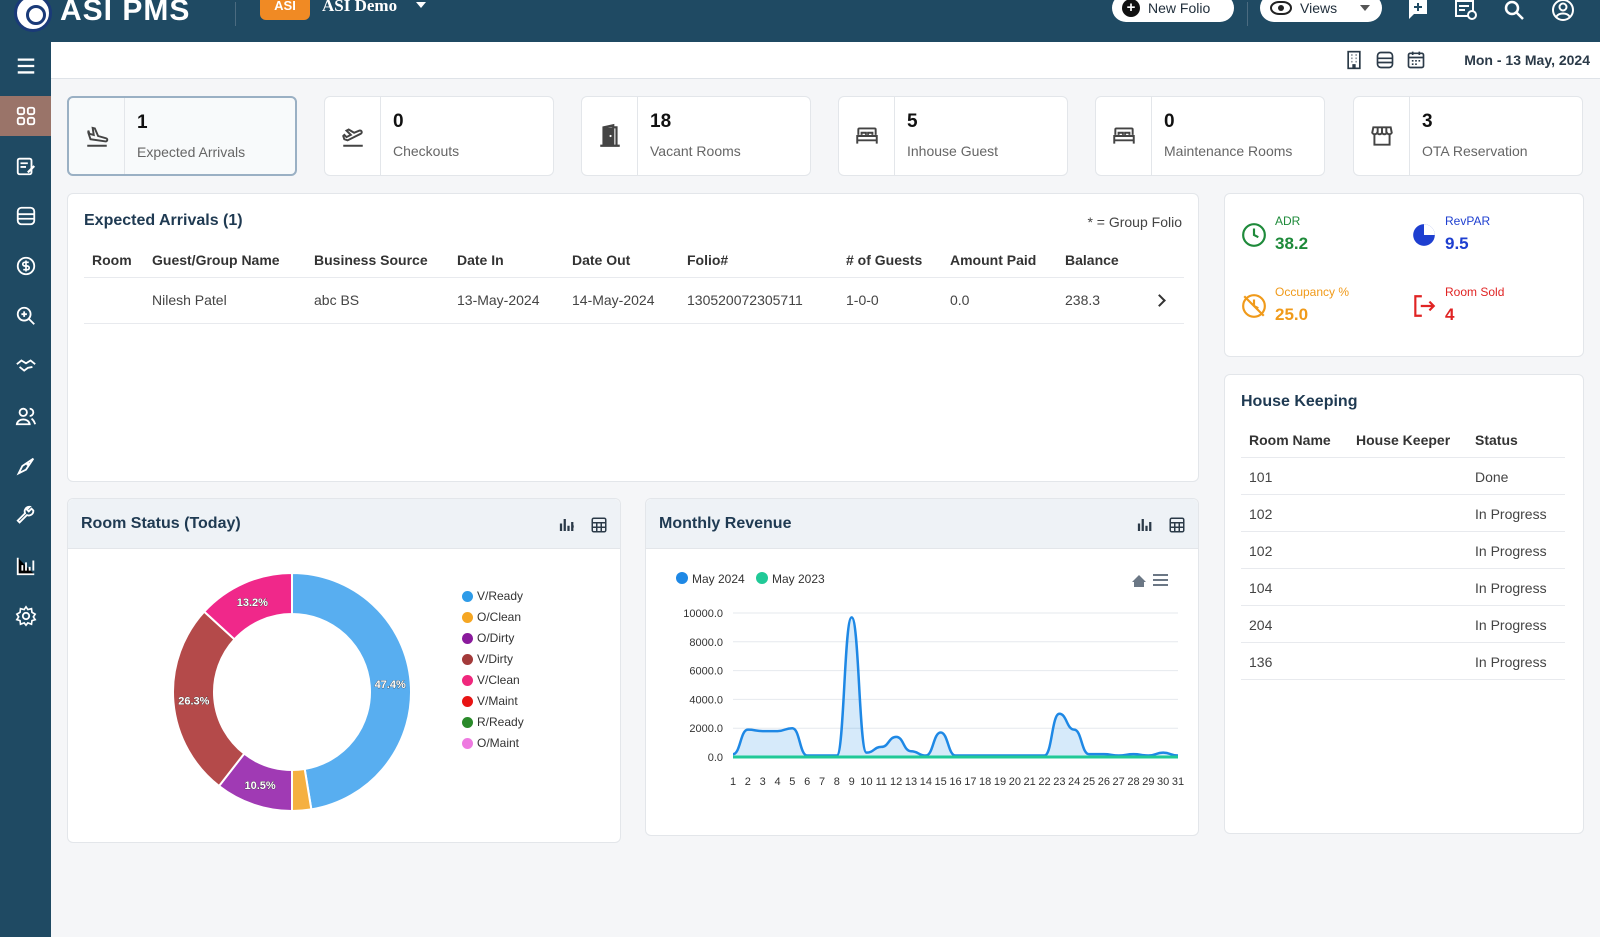 The width and height of the screenshot is (1600, 937). I want to click on legend-item: V/Clean, so click(491, 680).